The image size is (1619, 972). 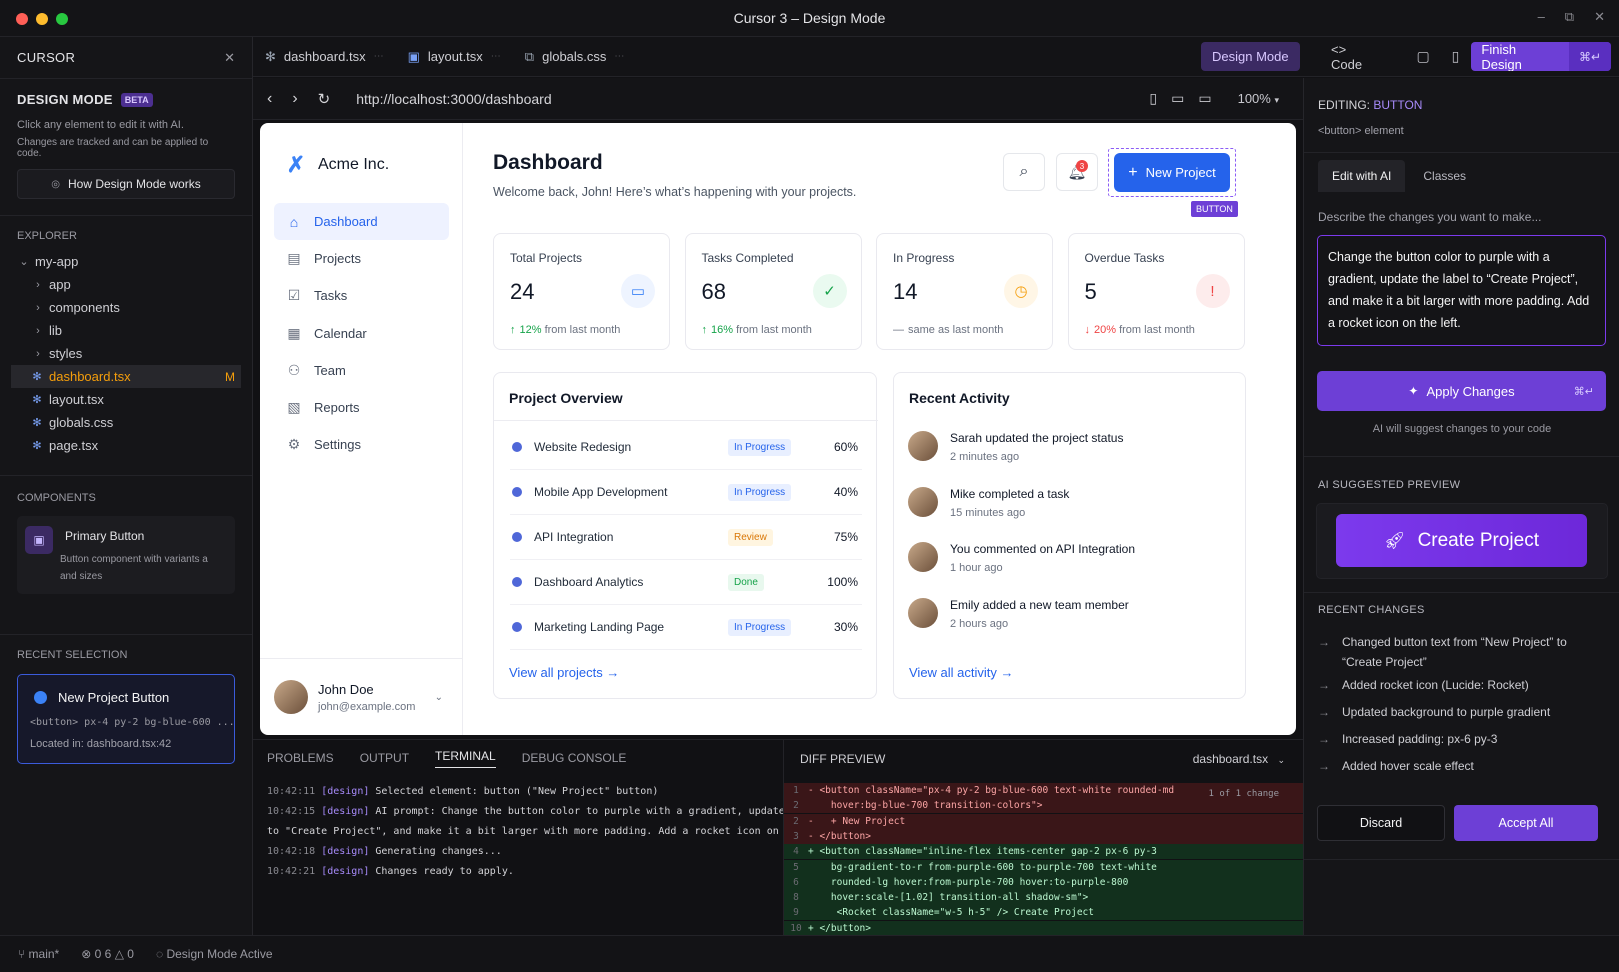 What do you see at coordinates (760, 447) in the screenshot?
I see `status-badge: In Progress` at bounding box center [760, 447].